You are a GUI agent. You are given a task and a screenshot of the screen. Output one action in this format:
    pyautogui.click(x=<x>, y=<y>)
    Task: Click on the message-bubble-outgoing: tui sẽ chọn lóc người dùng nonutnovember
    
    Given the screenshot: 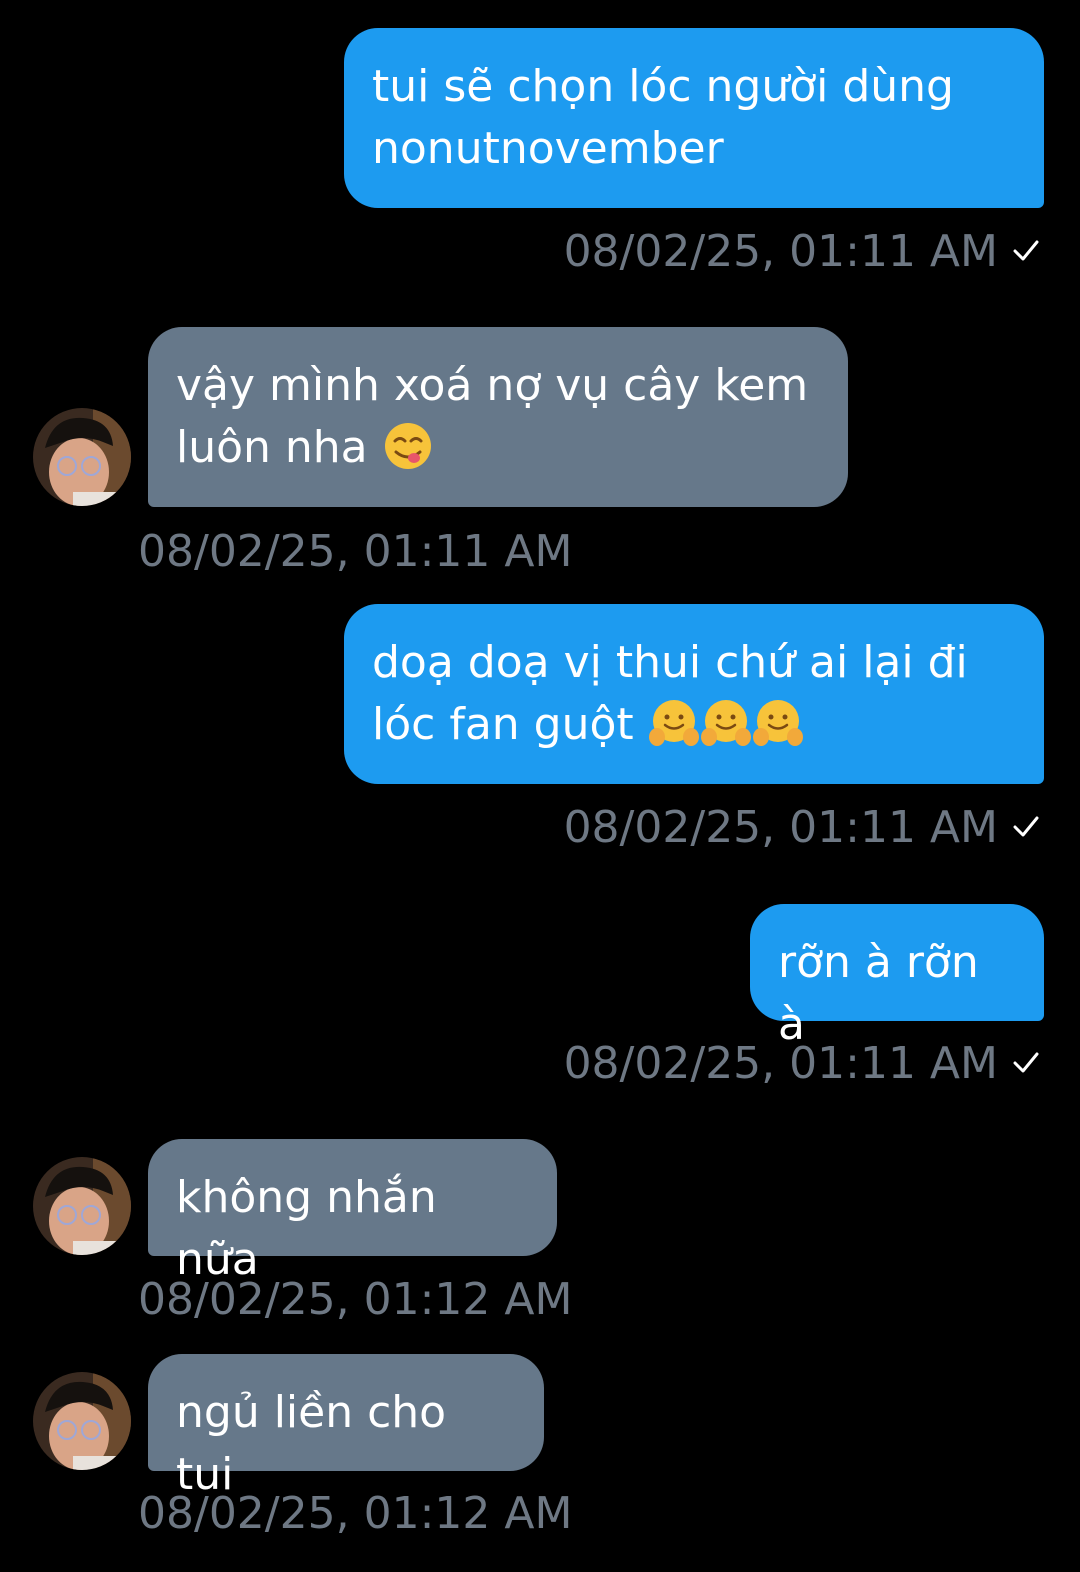 What is the action you would take?
    pyautogui.click(x=694, y=118)
    